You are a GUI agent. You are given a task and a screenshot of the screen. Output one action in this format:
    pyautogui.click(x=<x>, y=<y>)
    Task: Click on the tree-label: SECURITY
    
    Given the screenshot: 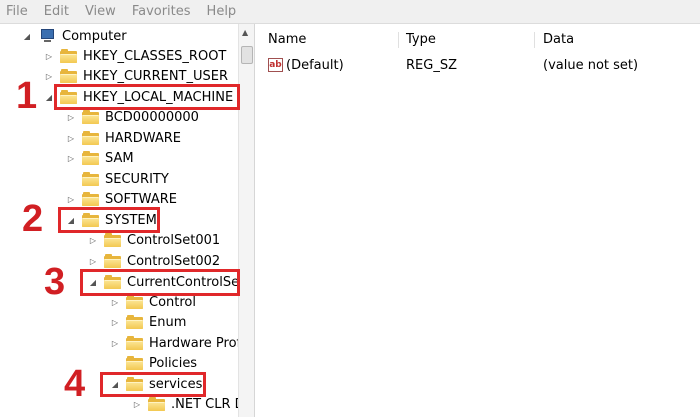 What is the action you would take?
    pyautogui.click(x=137, y=179)
    